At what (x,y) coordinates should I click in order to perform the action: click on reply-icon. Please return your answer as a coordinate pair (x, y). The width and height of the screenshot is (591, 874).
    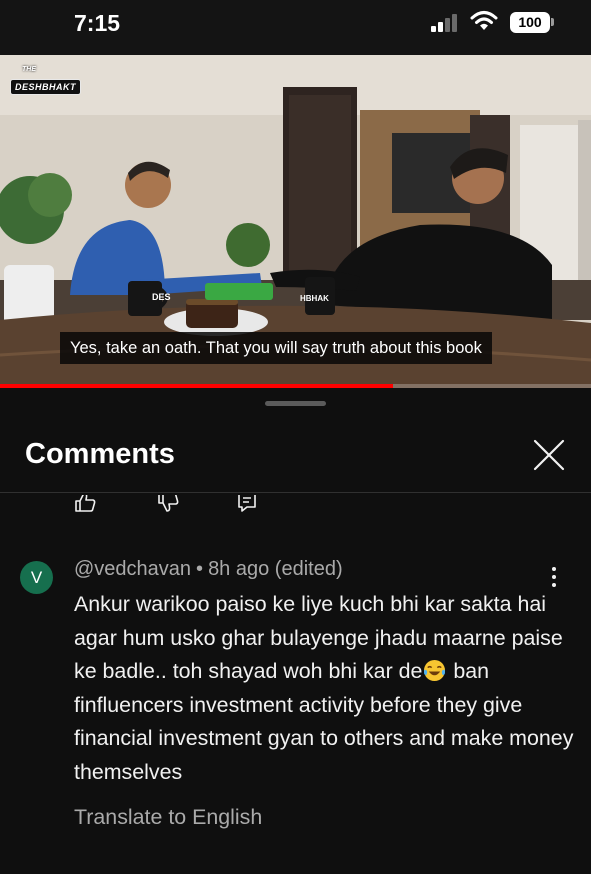
    Looking at the image, I should click on (247, 504).